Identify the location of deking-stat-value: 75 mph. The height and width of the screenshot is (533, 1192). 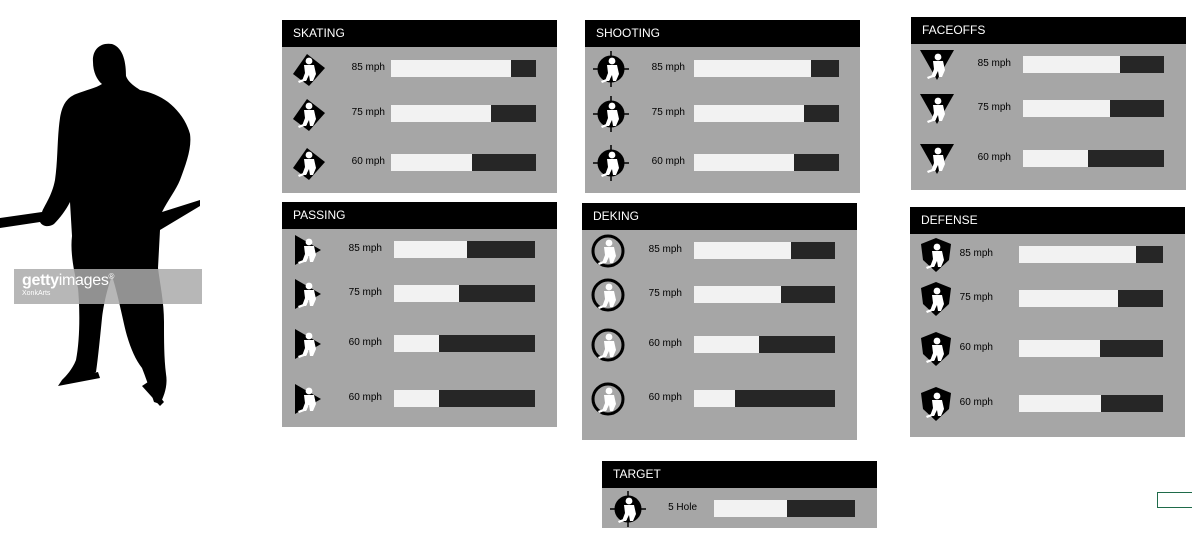
(665, 293).